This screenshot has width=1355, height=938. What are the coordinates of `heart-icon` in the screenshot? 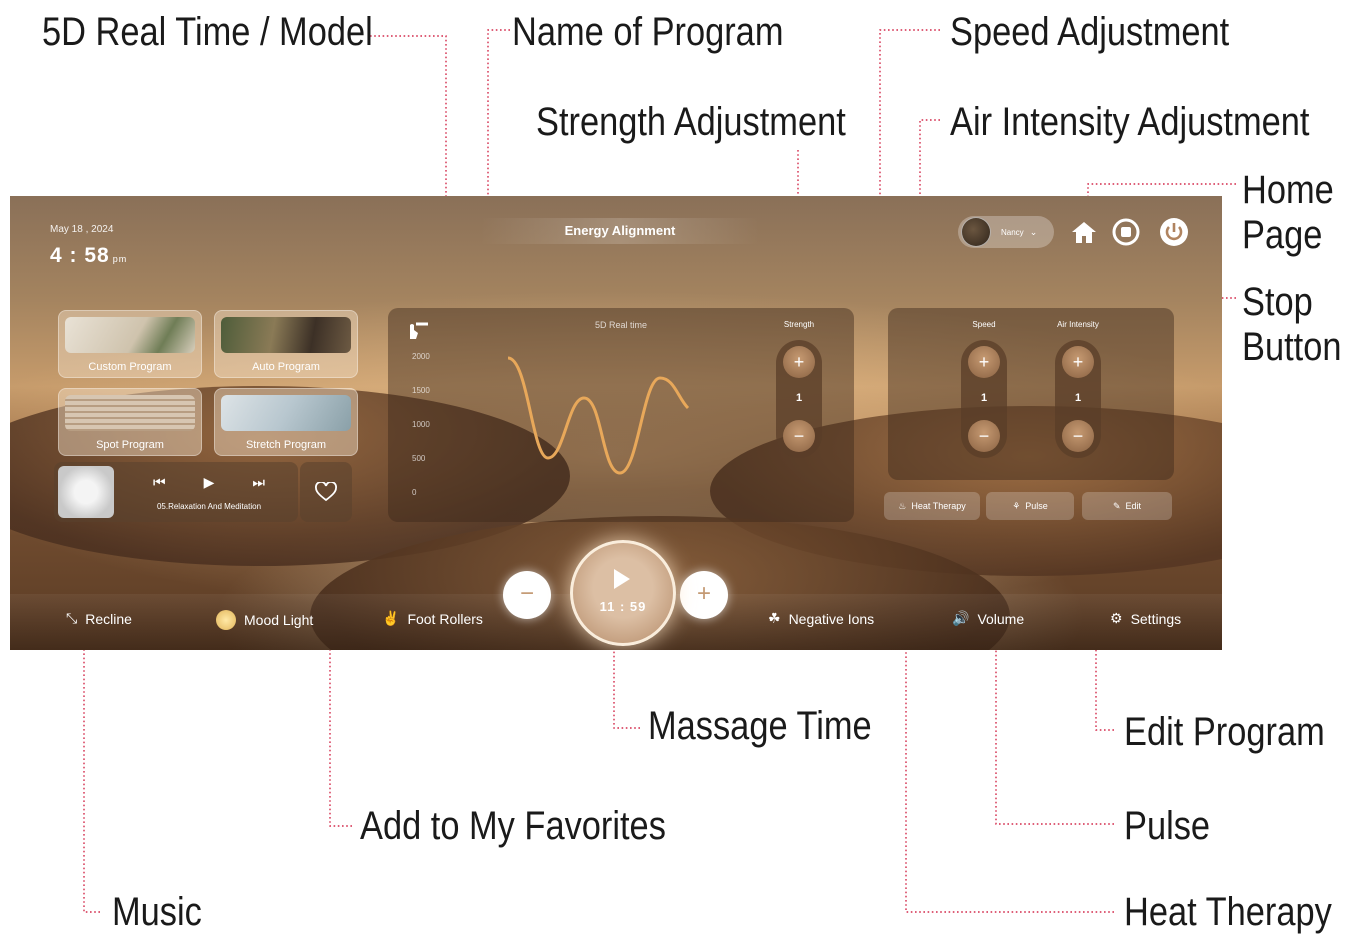 It's located at (326, 492).